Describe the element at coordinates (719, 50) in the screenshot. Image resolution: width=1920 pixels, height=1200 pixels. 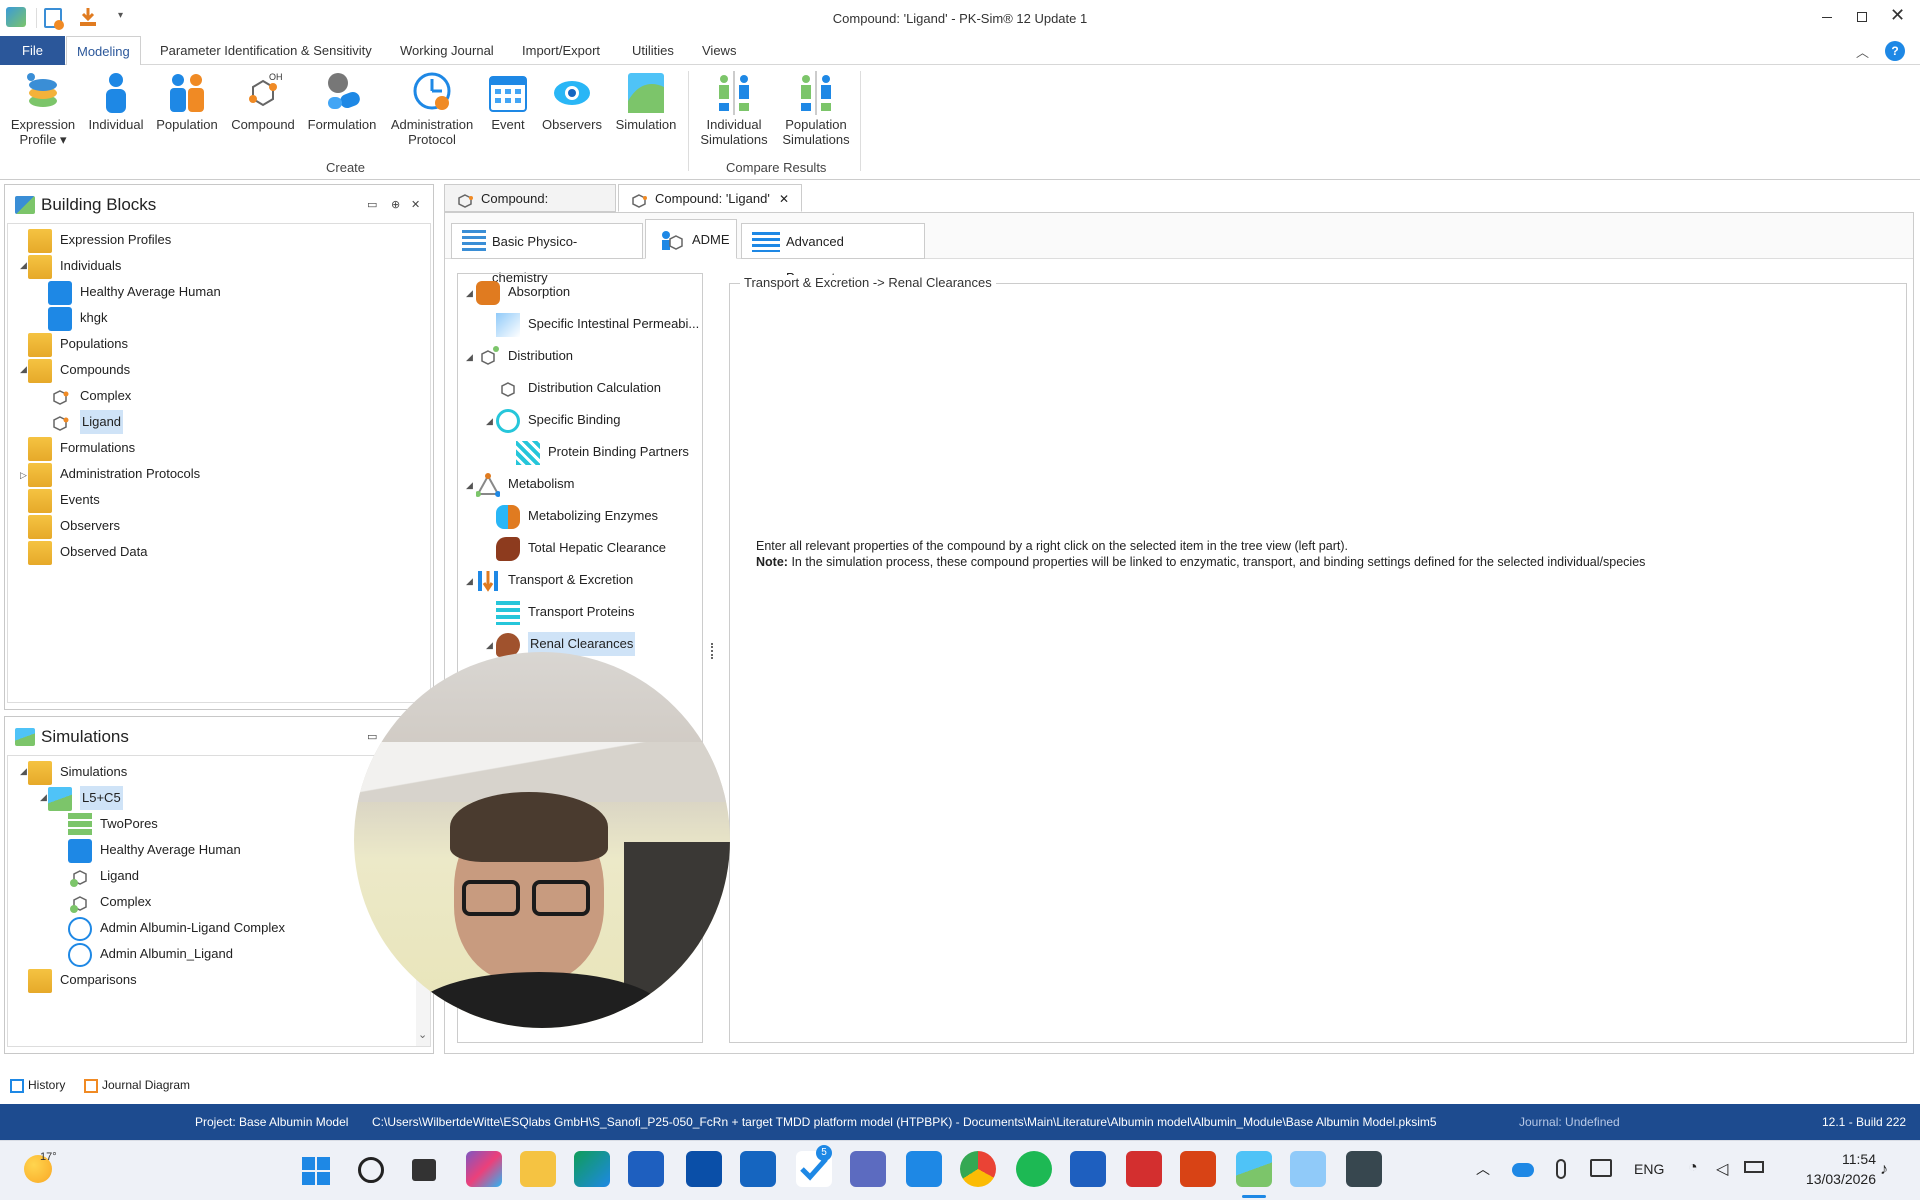
I see `menu-views: Views` at that location.